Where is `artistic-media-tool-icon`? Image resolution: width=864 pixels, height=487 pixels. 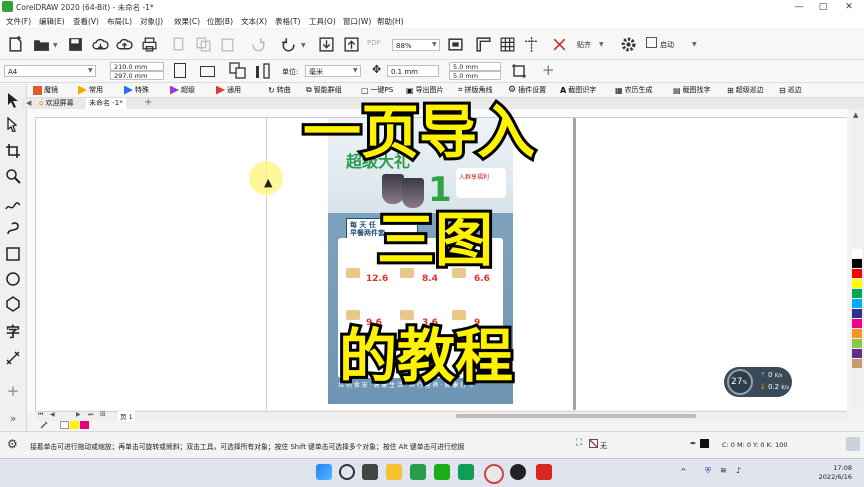 artistic-media-tool-icon is located at coordinates (13, 228).